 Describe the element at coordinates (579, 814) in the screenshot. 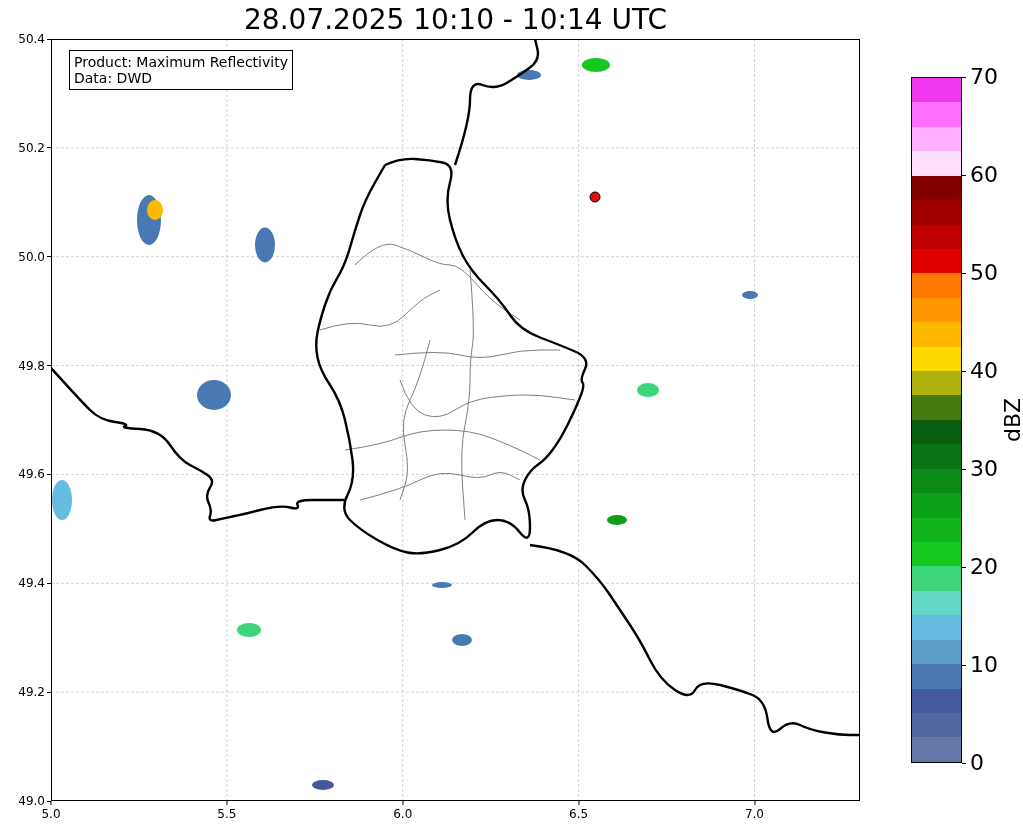

I see `axis-tick-label: 6.5` at that location.